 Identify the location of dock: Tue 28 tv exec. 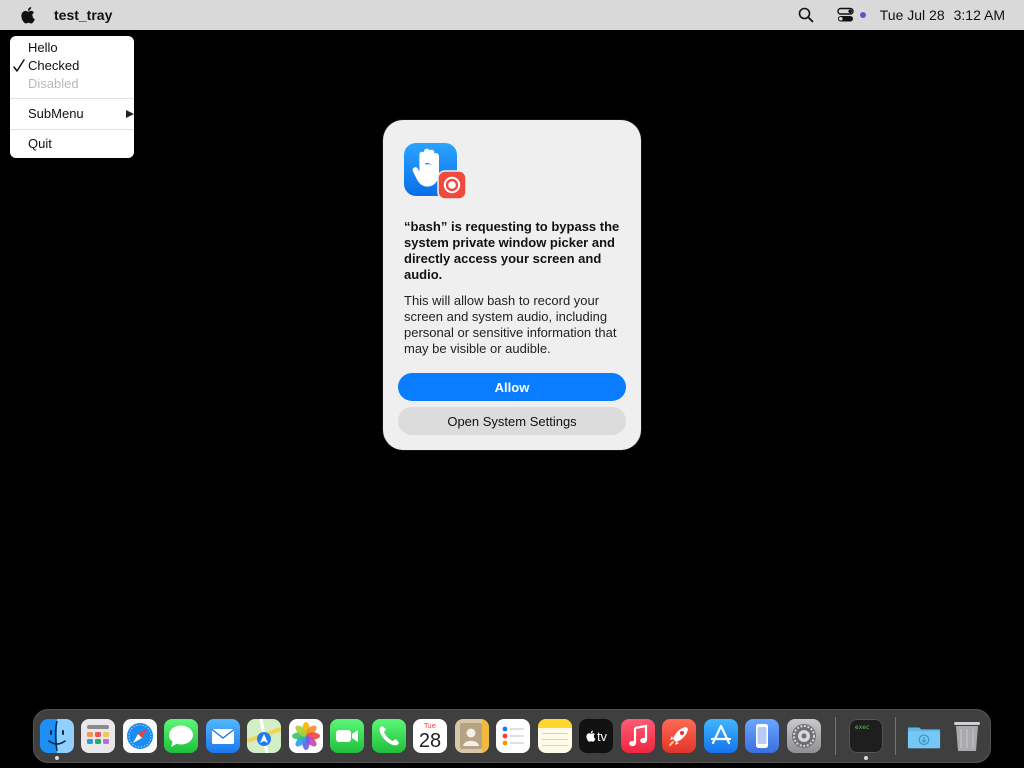
(512, 736).